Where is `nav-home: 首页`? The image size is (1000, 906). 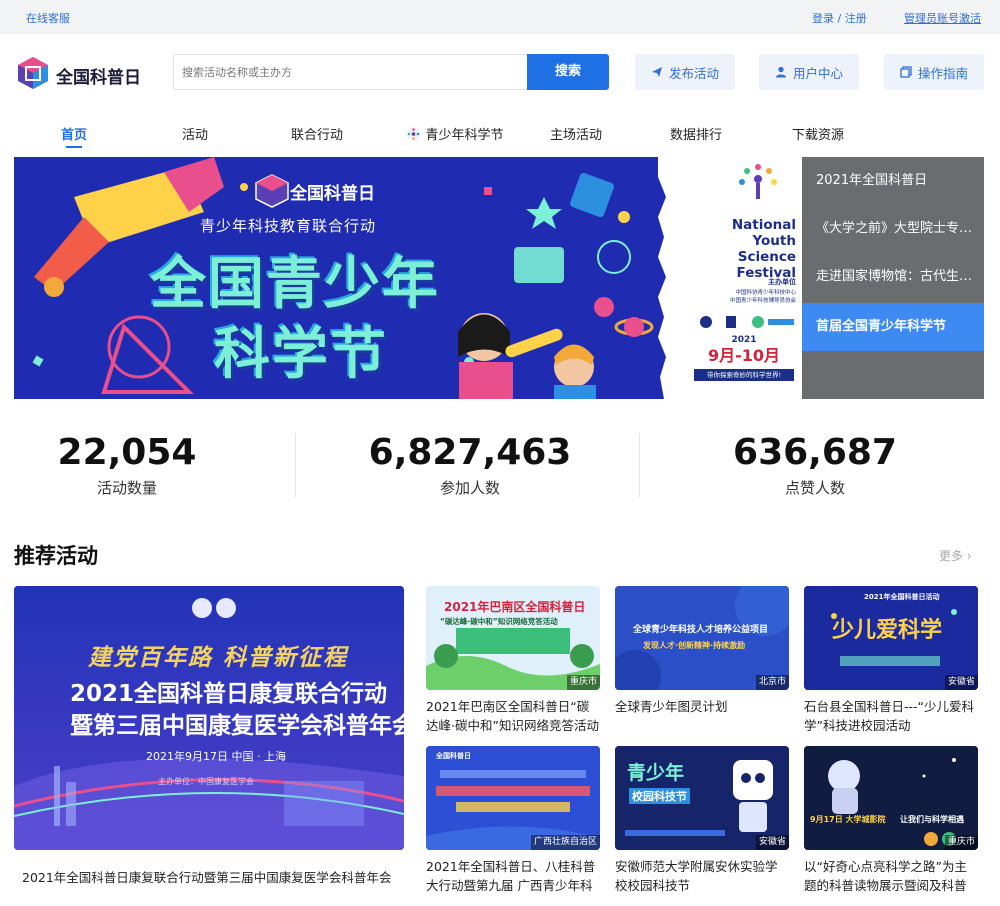 nav-home: 首页 is located at coordinates (74, 133).